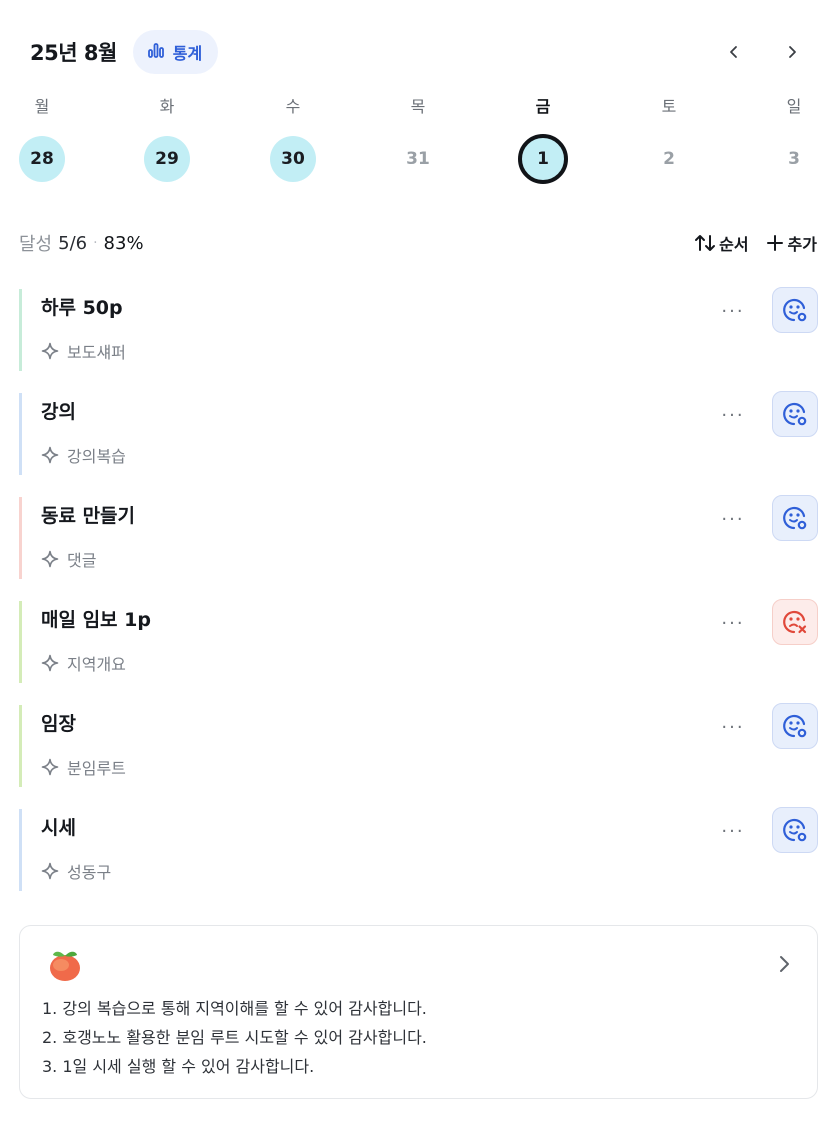  I want to click on habit-item: 하루 50p 보도섀퍼 ···, so click(418, 329).